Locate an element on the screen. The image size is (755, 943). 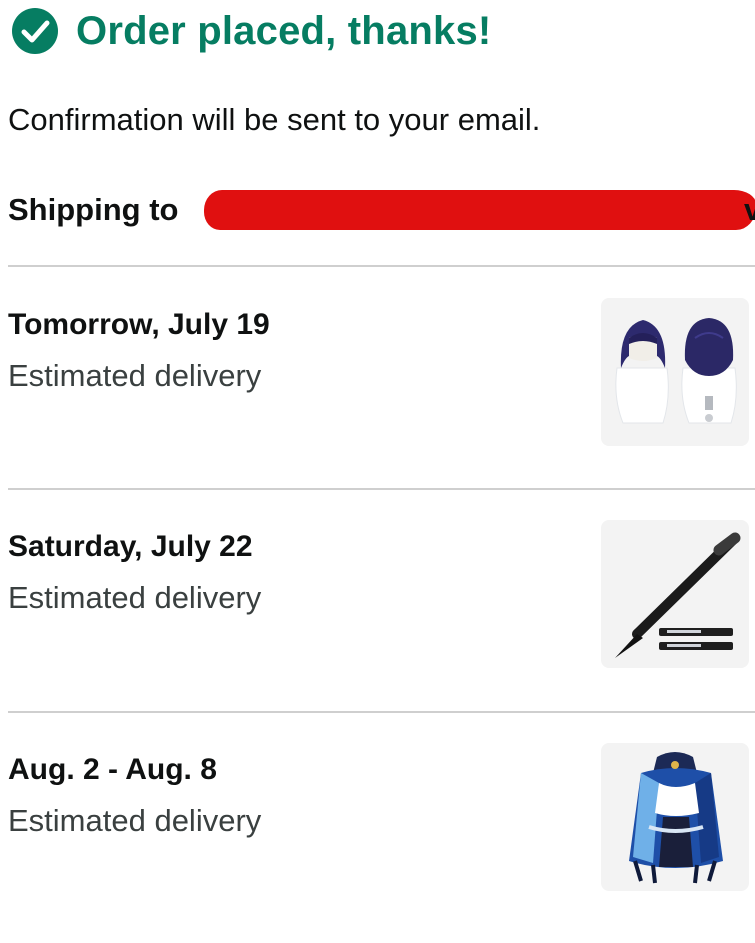
check-circle-icon is located at coordinates (35, 31).